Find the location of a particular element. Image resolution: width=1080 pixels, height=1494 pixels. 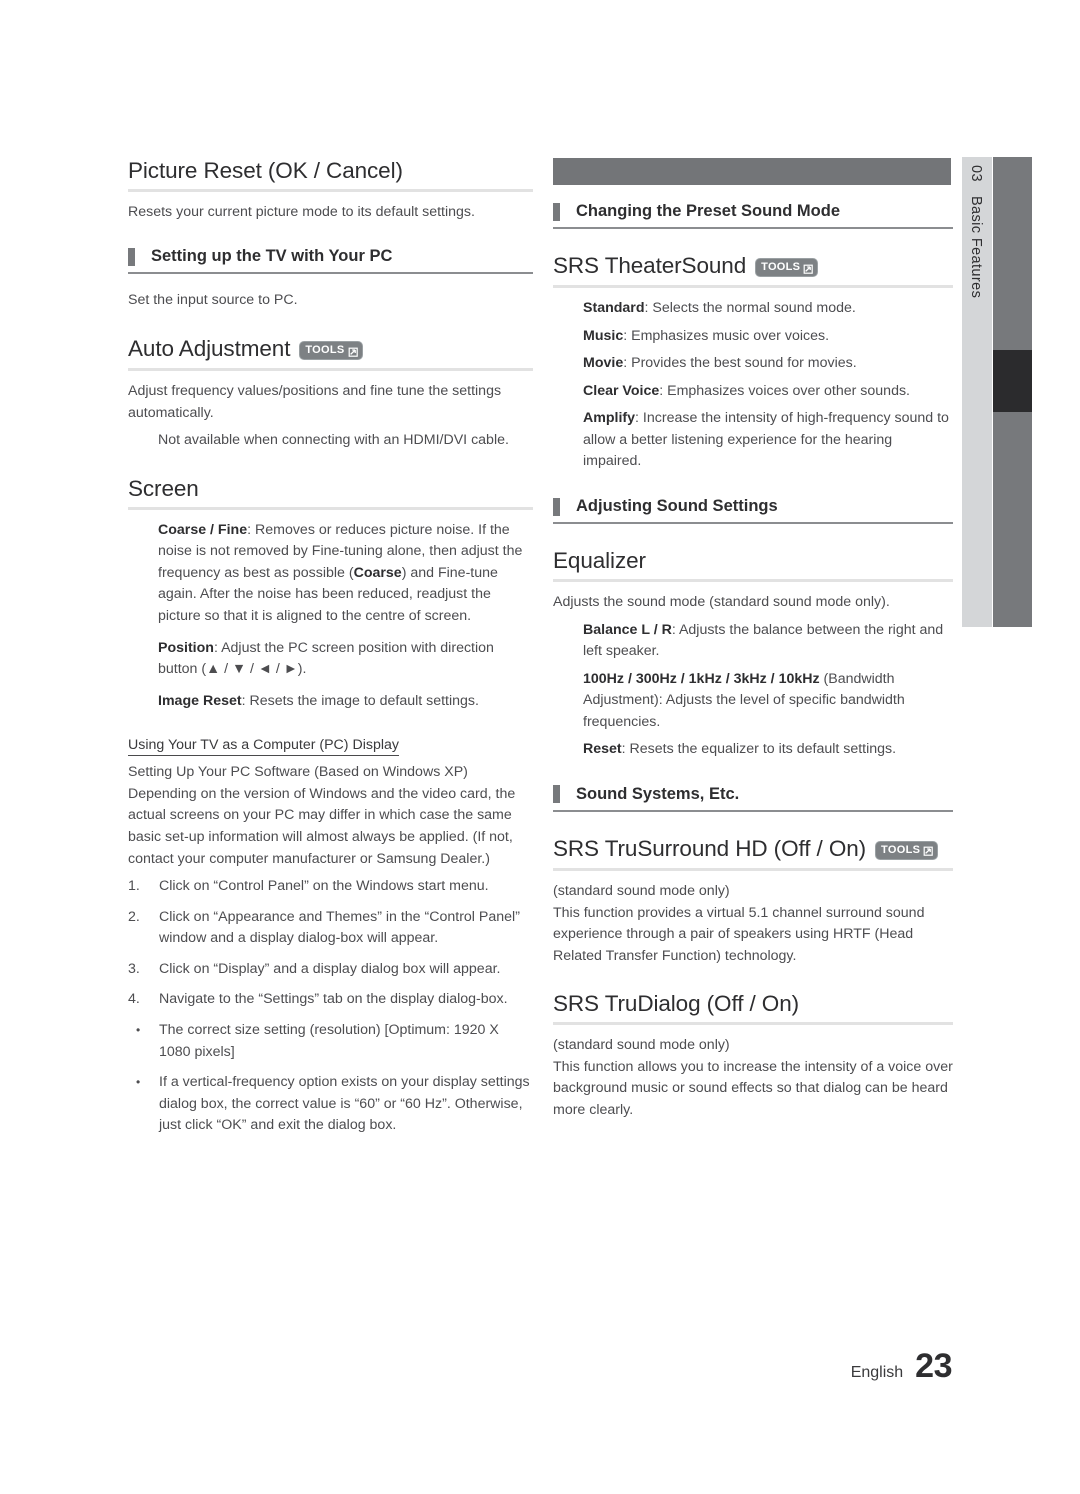

heading-preset-sound-mode: Changing the Preset Sound Mode is located at coordinates (753, 215).